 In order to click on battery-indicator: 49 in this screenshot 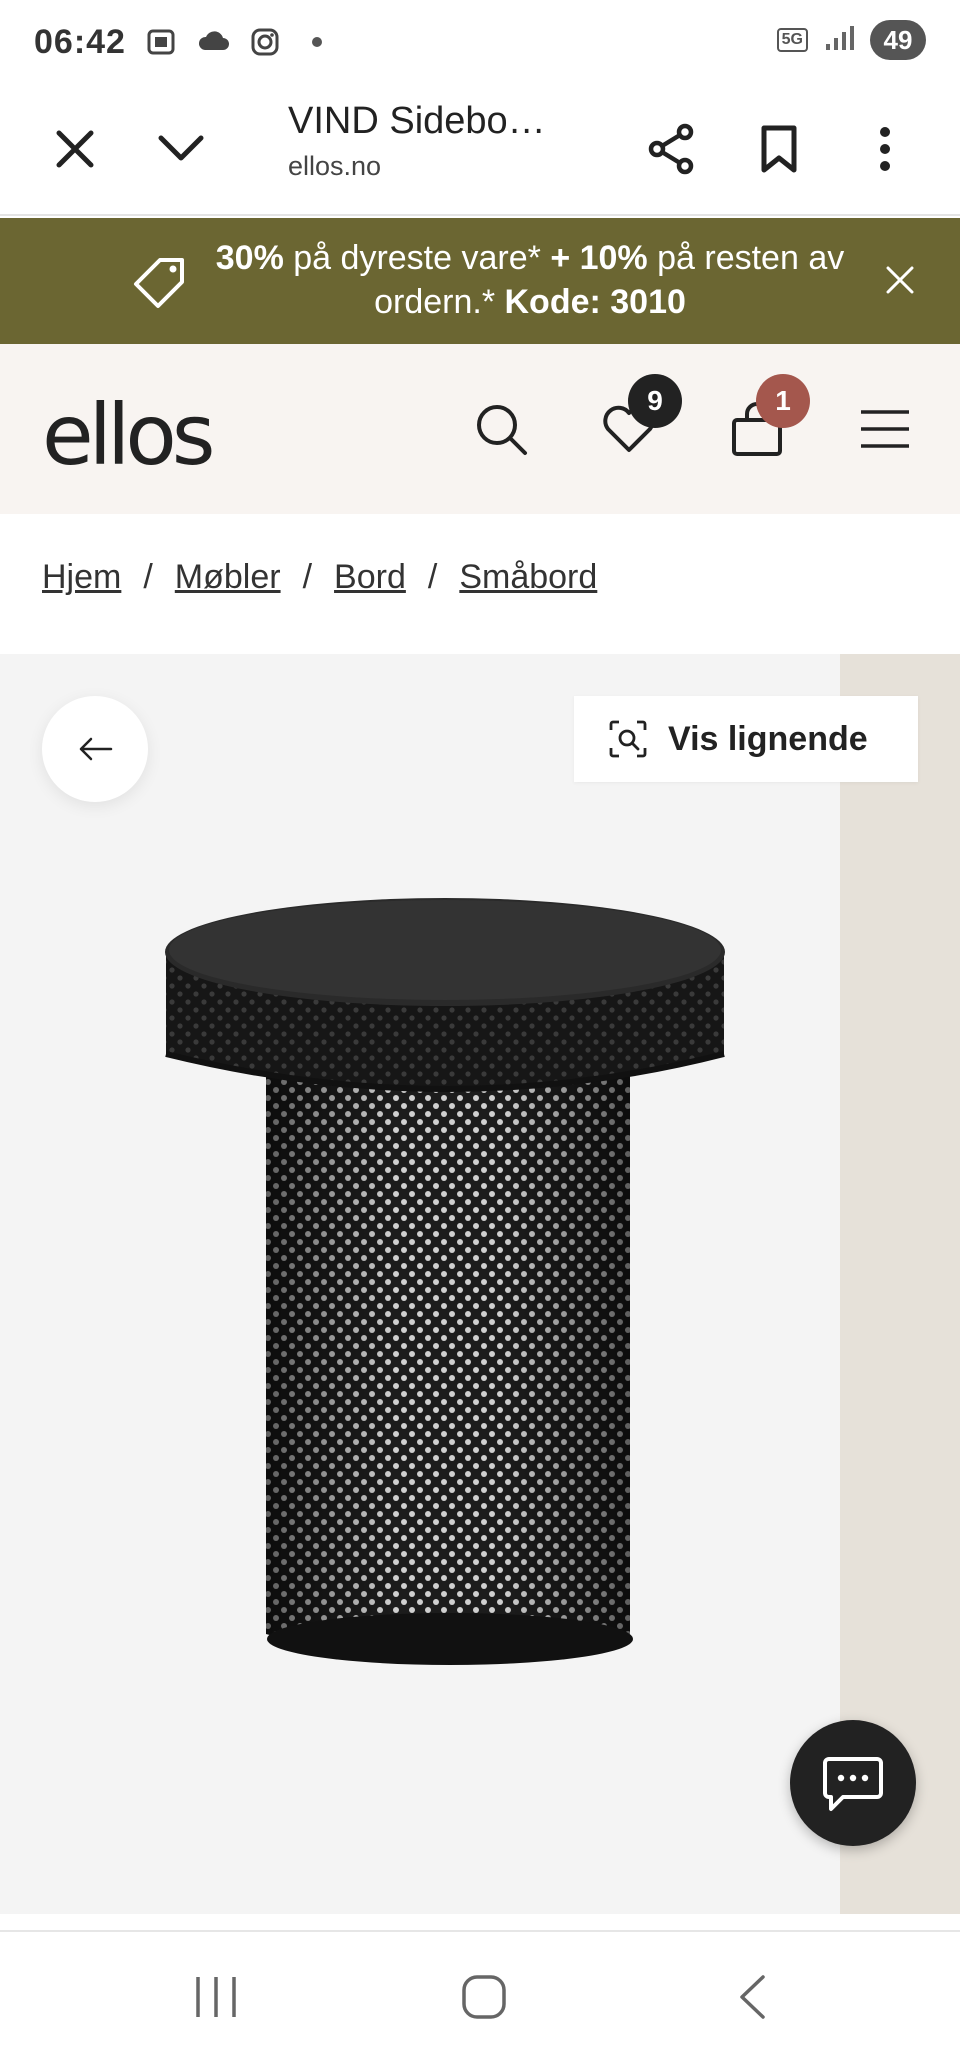, I will do `click(898, 40)`.